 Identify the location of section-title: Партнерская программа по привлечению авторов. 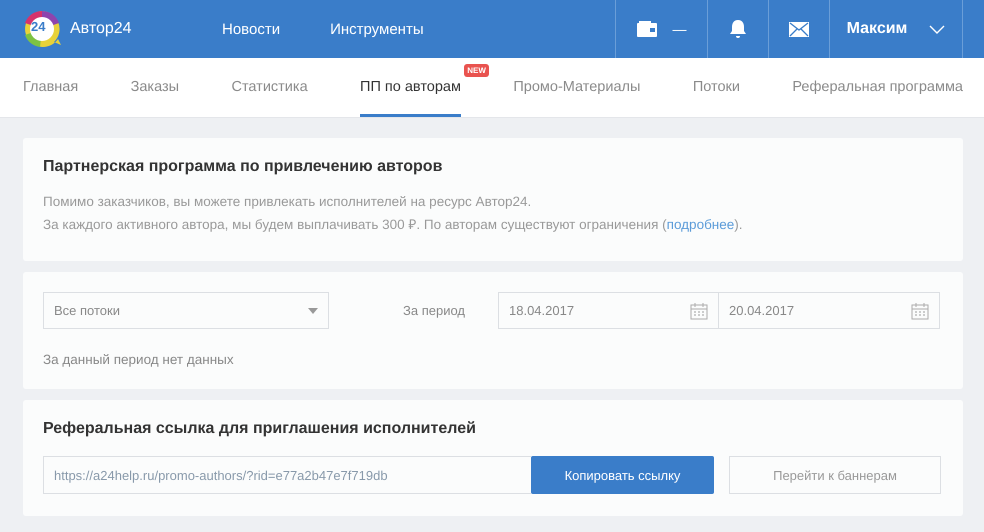
(243, 167).